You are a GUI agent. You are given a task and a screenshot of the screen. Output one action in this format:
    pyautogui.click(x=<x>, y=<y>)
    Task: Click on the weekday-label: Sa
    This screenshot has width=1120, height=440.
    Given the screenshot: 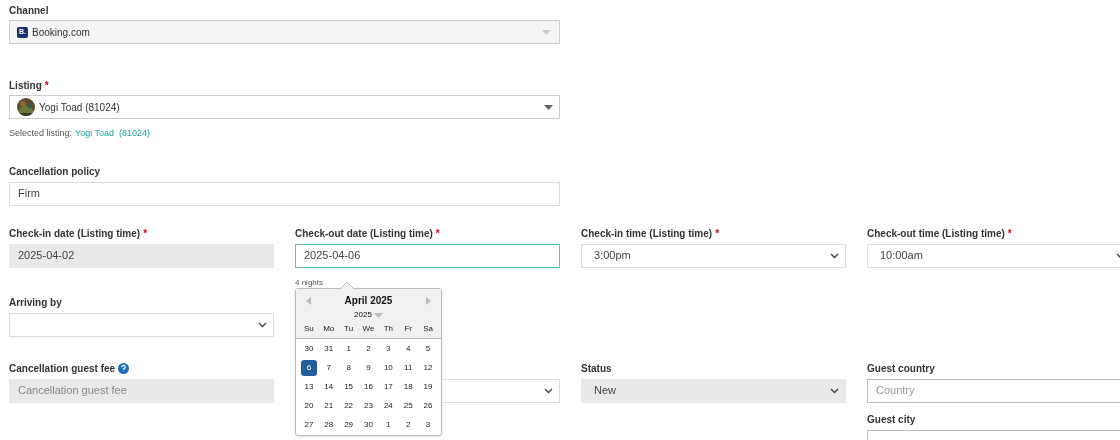 What is the action you would take?
    pyautogui.click(x=428, y=329)
    